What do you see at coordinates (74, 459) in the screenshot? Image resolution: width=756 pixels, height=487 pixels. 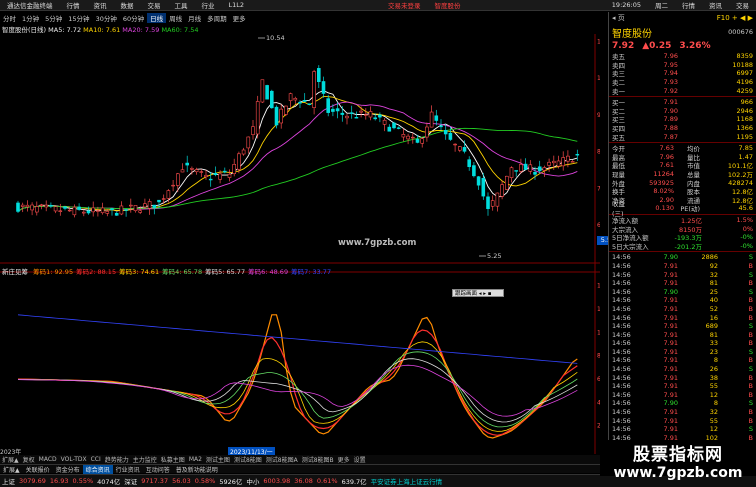 I see `indicator-tab: VOL-TDX` at bounding box center [74, 459].